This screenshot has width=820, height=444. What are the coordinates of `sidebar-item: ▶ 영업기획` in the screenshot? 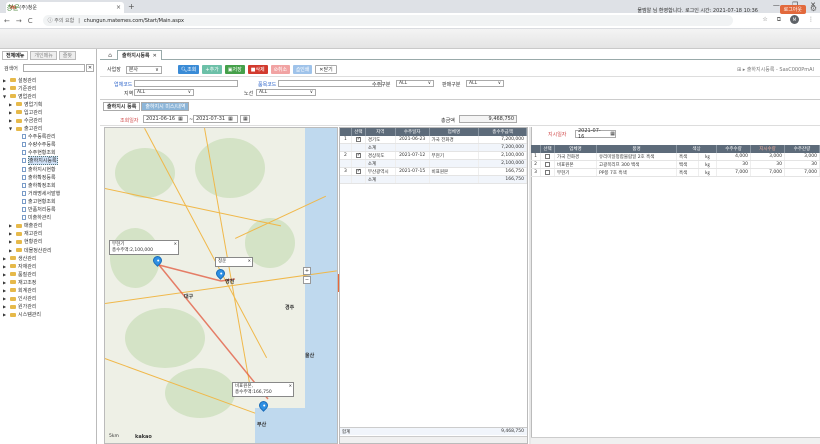 It's located at (49, 104).